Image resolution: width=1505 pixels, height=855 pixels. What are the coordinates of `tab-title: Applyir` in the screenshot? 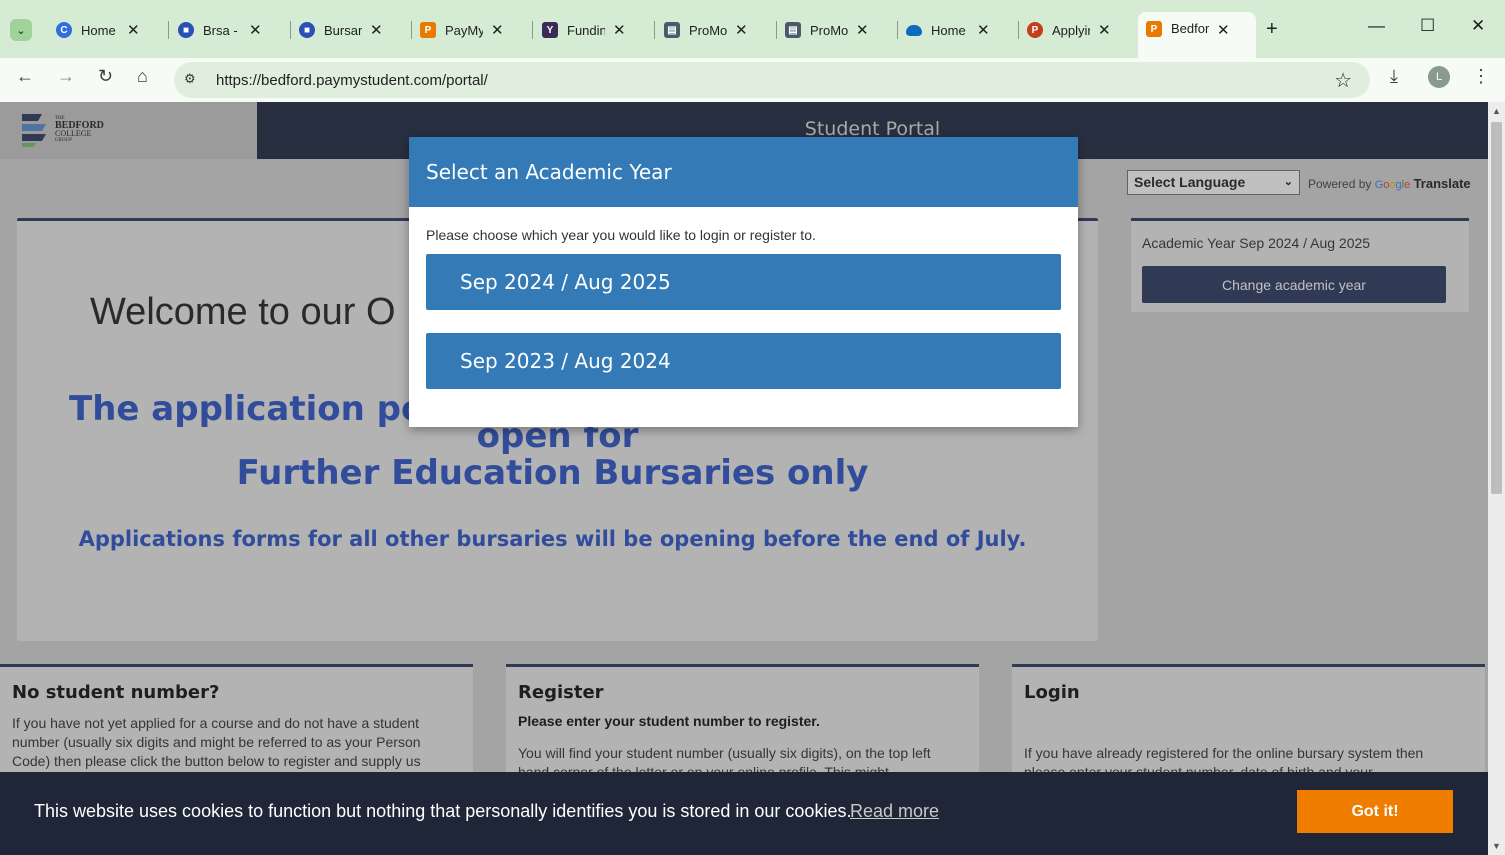 It's located at (1071, 30).